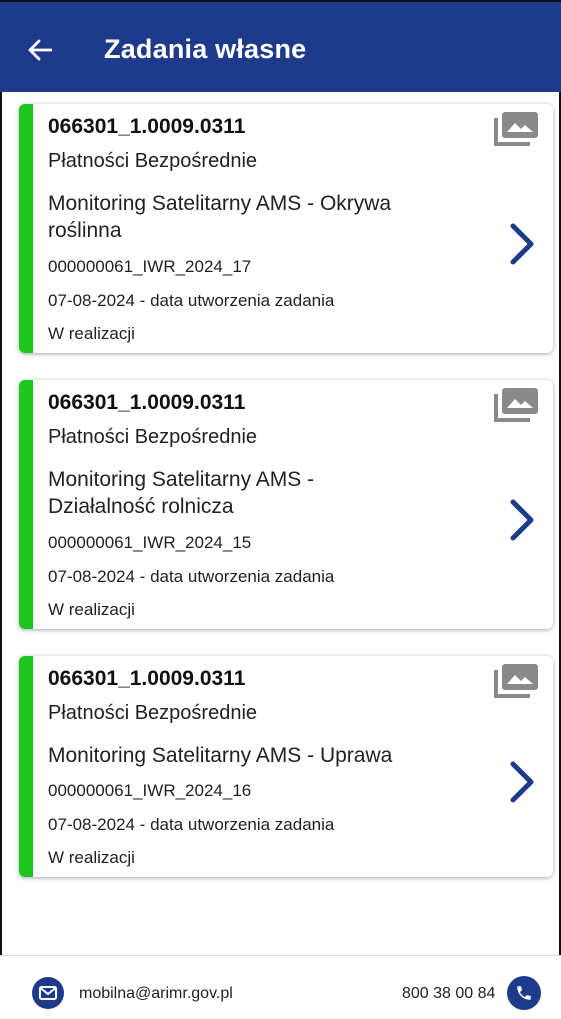 This screenshot has height=1019, width=561. Describe the element at coordinates (448, 994) in the screenshot. I see `phone-number: 800 38 00 84` at that location.